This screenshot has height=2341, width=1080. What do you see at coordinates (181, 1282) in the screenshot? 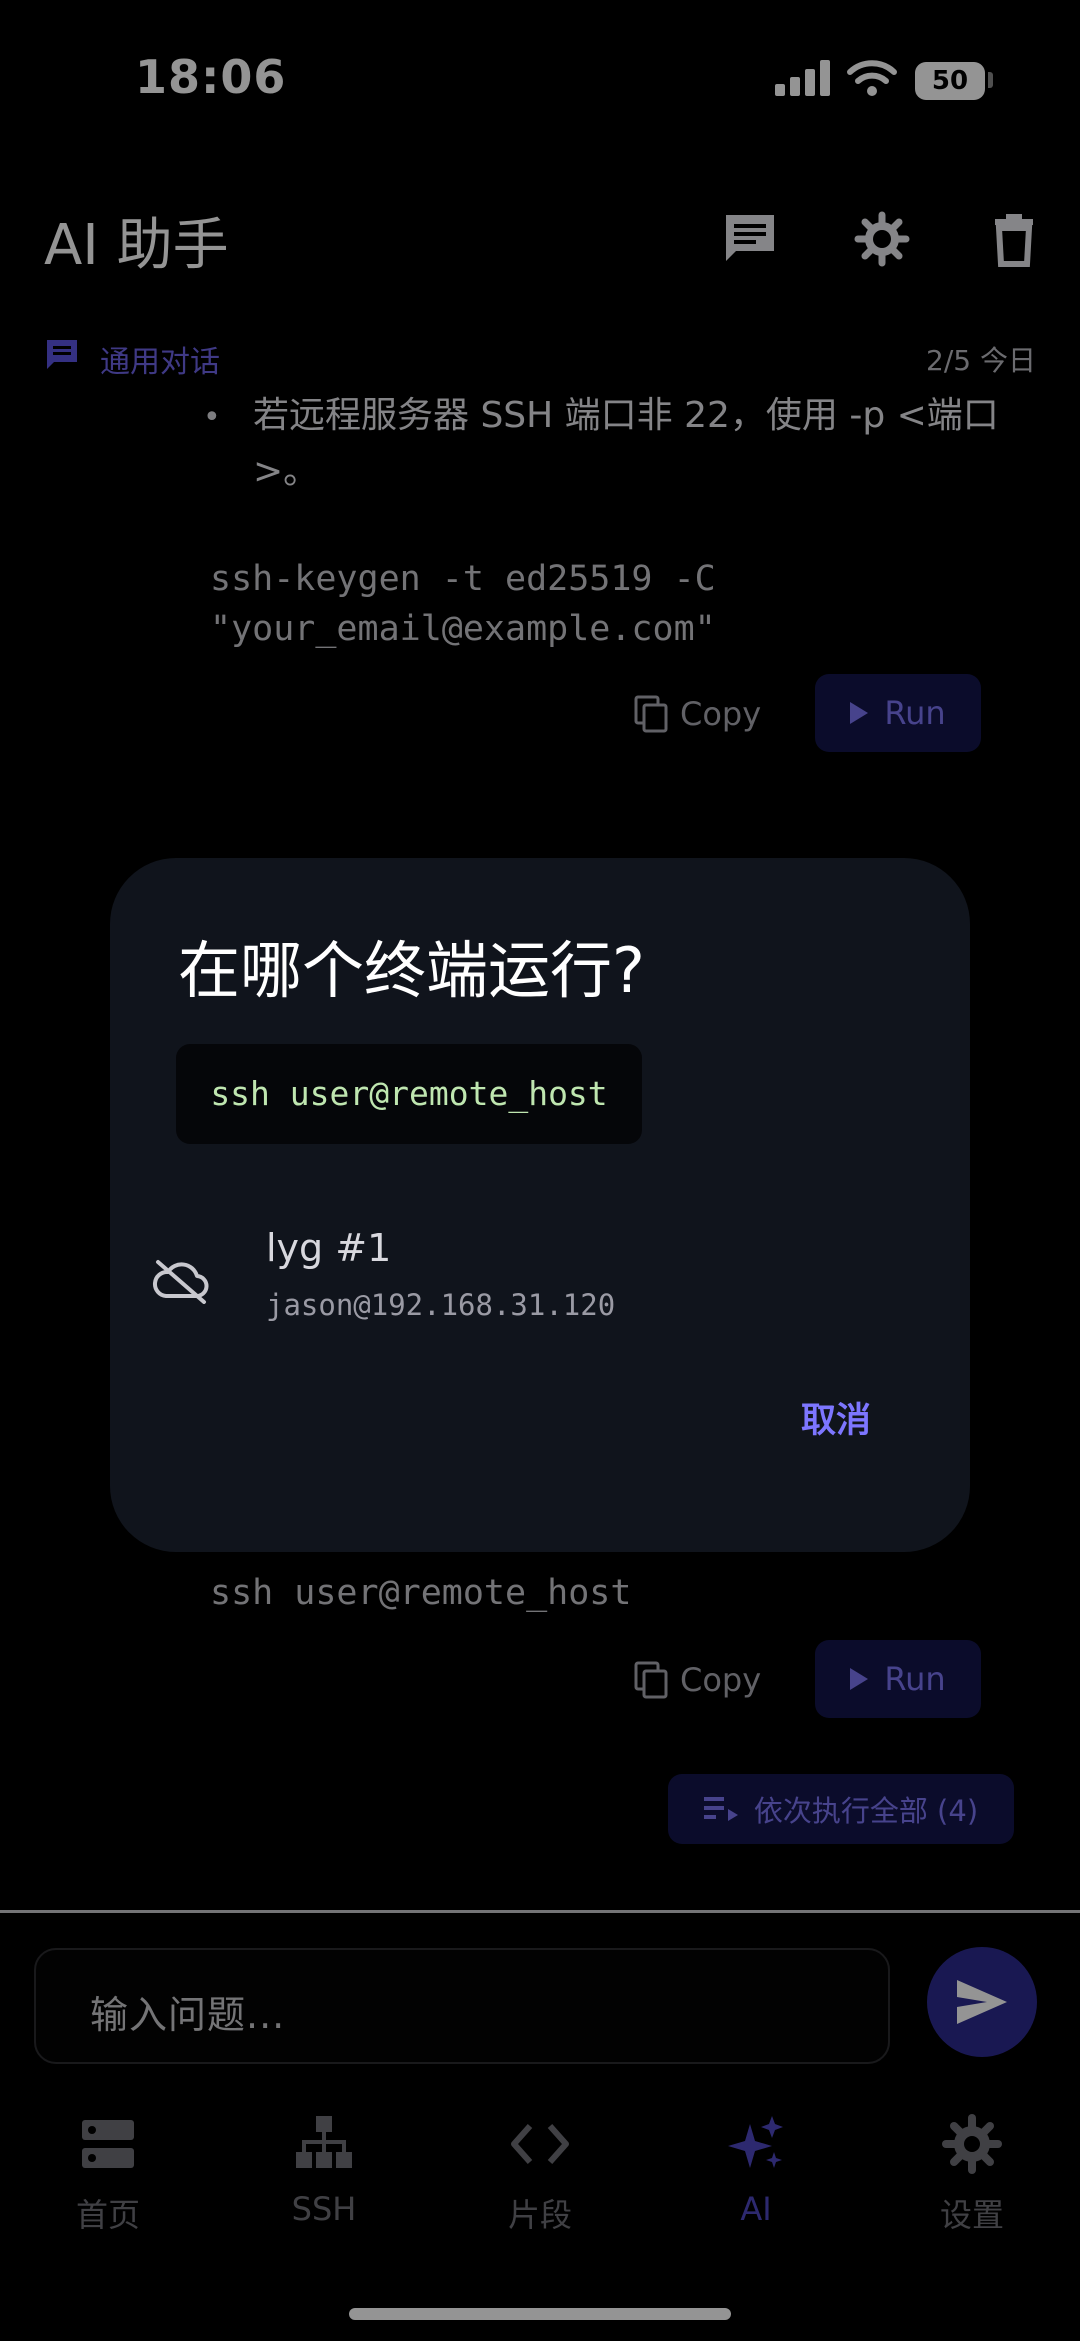
I see `cloud-off-icon` at bounding box center [181, 1282].